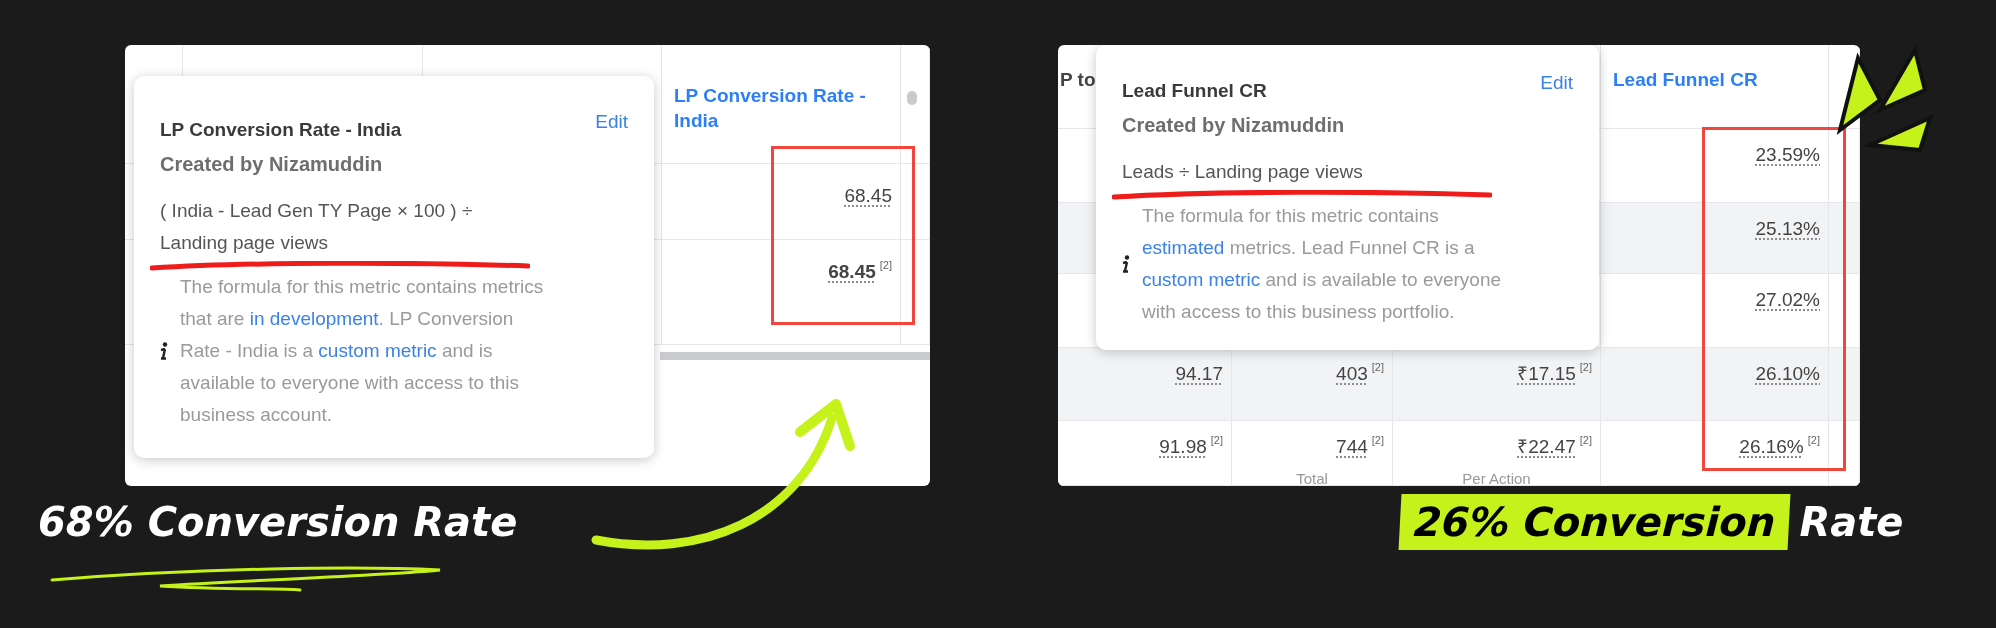 This screenshot has height=628, width=1996. I want to click on description-text: The formula for this metric contains estimated metrics. Lead Funnel CR is a custom metric and is available to everyone with access to this business portfolio., so click(1322, 263).